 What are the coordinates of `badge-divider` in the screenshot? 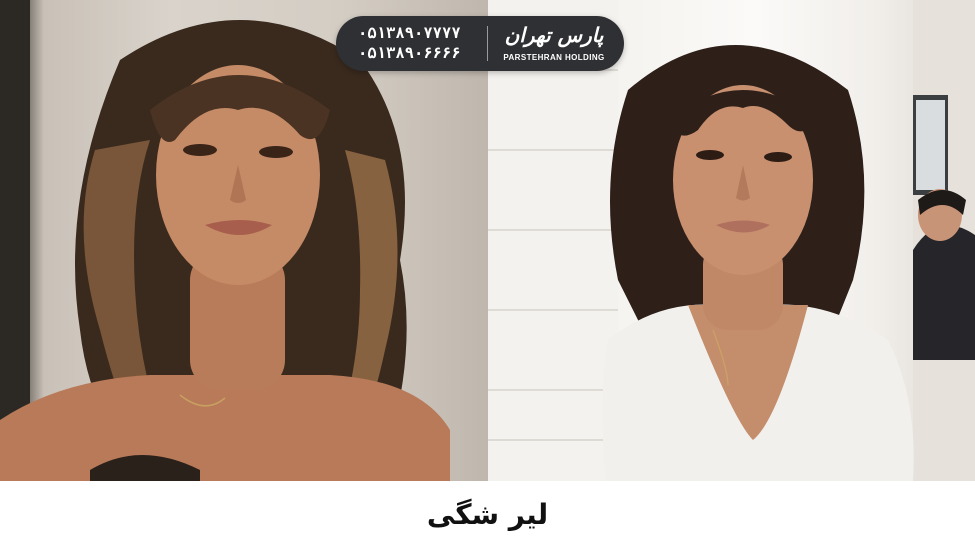 It's located at (487, 43).